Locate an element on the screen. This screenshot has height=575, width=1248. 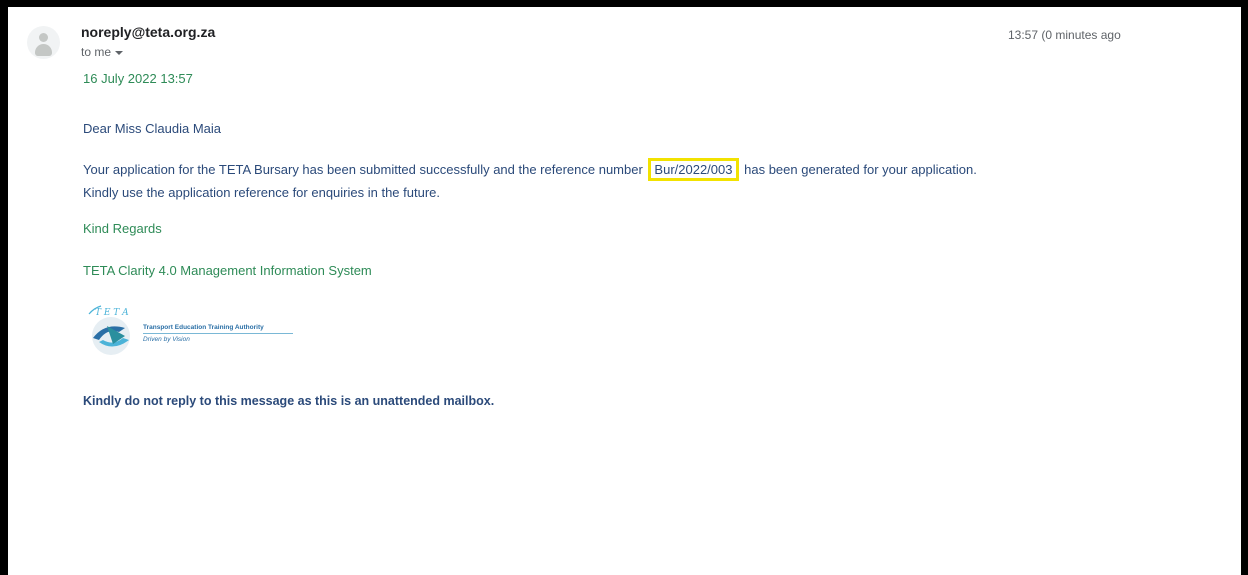
avatar-head is located at coordinates (43, 37).